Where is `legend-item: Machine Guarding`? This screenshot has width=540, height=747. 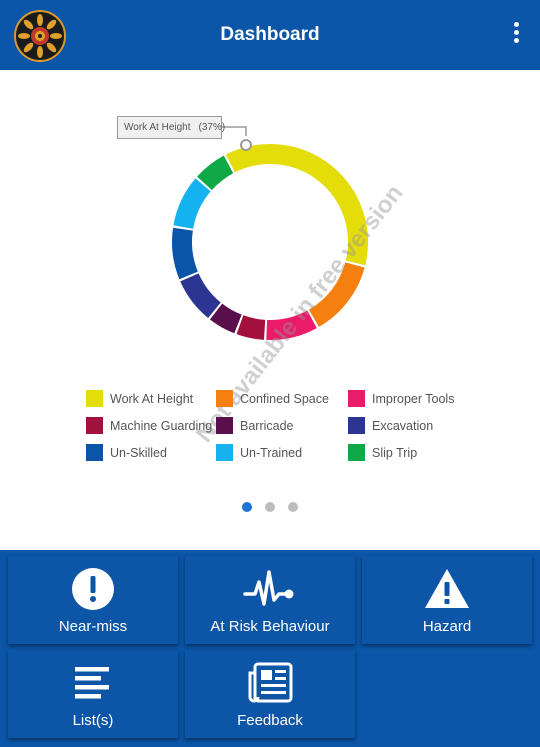
legend-item: Machine Guarding is located at coordinates (149, 425).